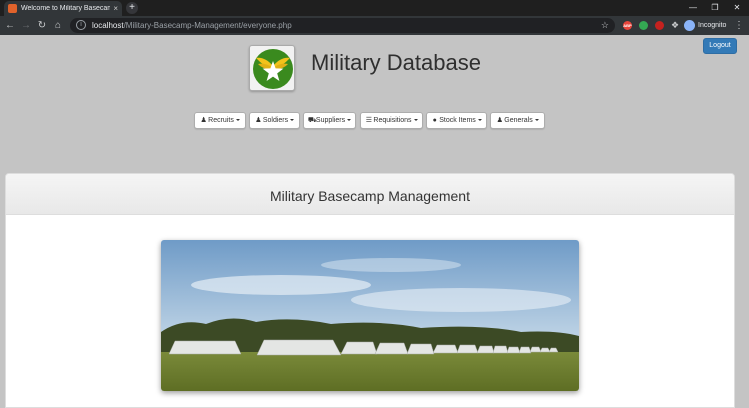  Describe the element at coordinates (58, 25) in the screenshot. I see `home-icon: ⌂` at that location.